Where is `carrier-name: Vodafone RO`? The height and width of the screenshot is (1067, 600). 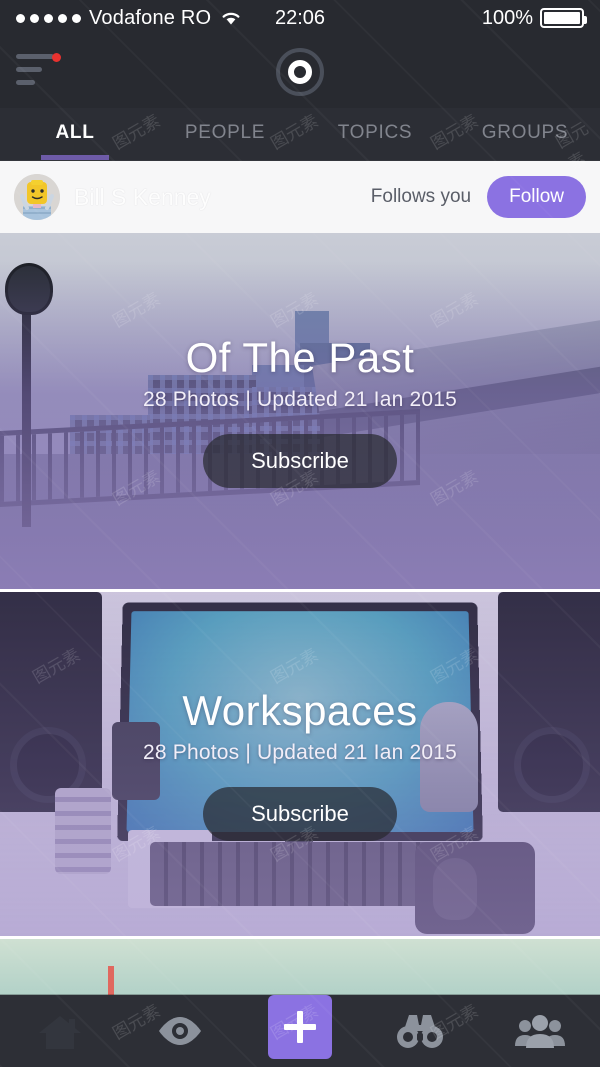 carrier-name: Vodafone RO is located at coordinates (150, 17).